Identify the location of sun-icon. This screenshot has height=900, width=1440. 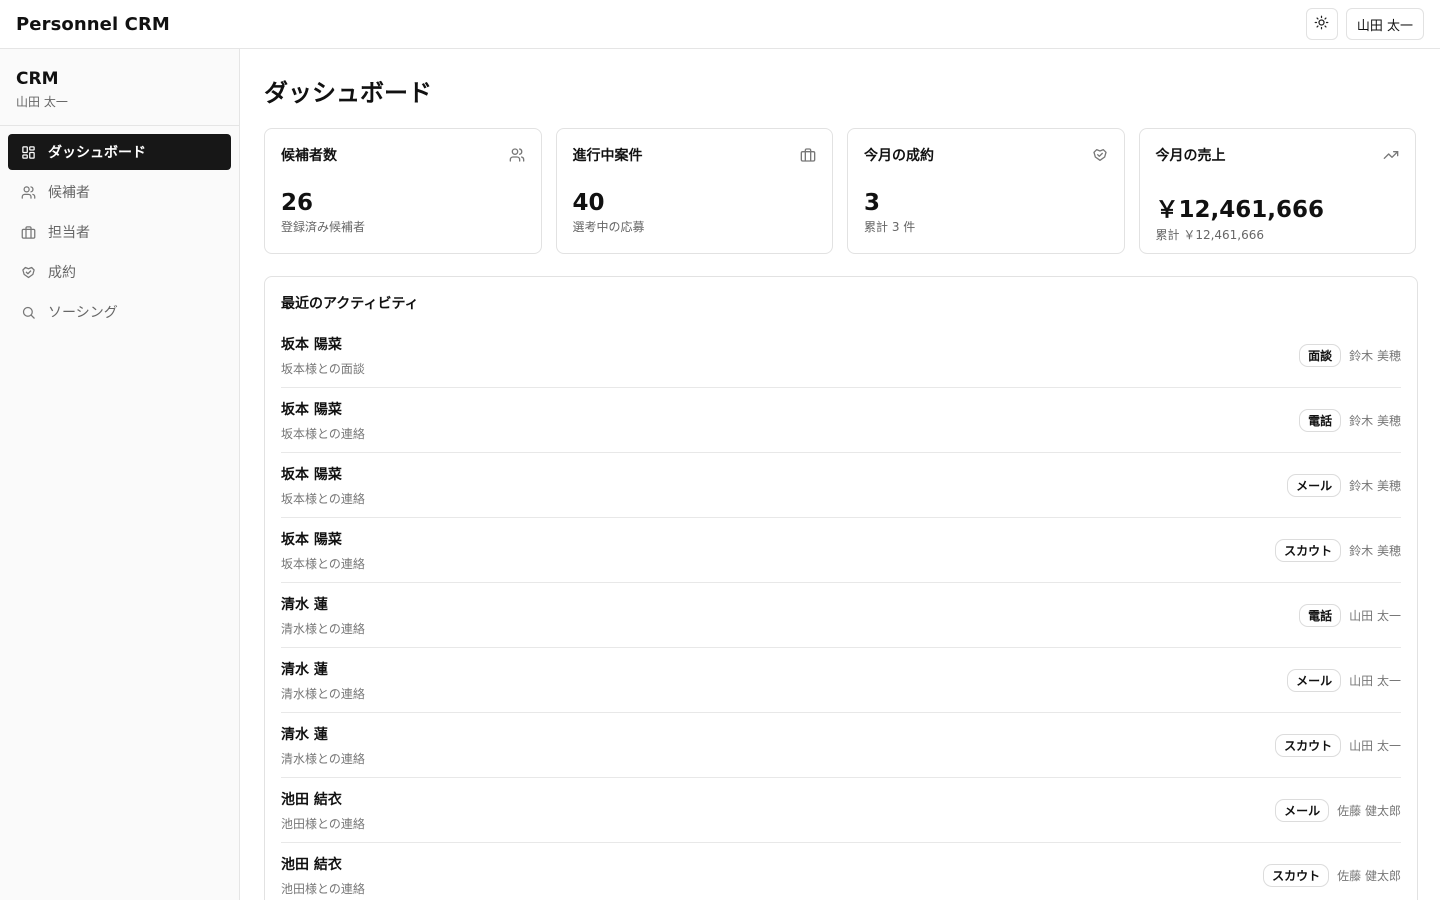
(1321, 24).